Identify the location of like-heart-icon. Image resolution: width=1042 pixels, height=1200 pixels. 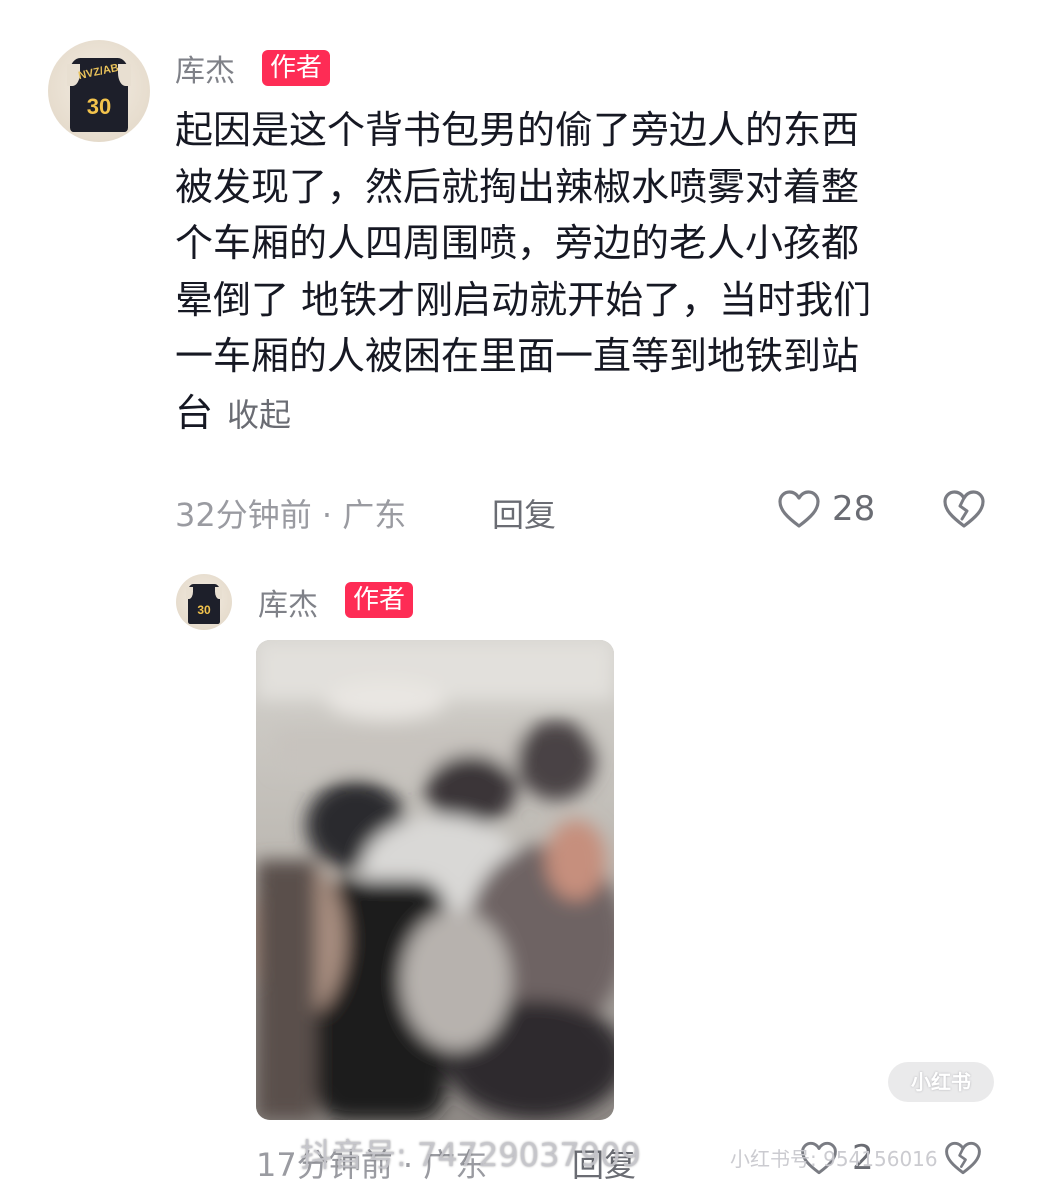
(799, 509).